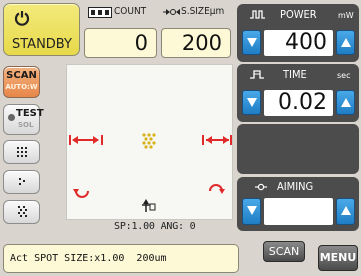 This screenshot has width=361, height=276. I want to click on time-up-button, so click(345, 102).